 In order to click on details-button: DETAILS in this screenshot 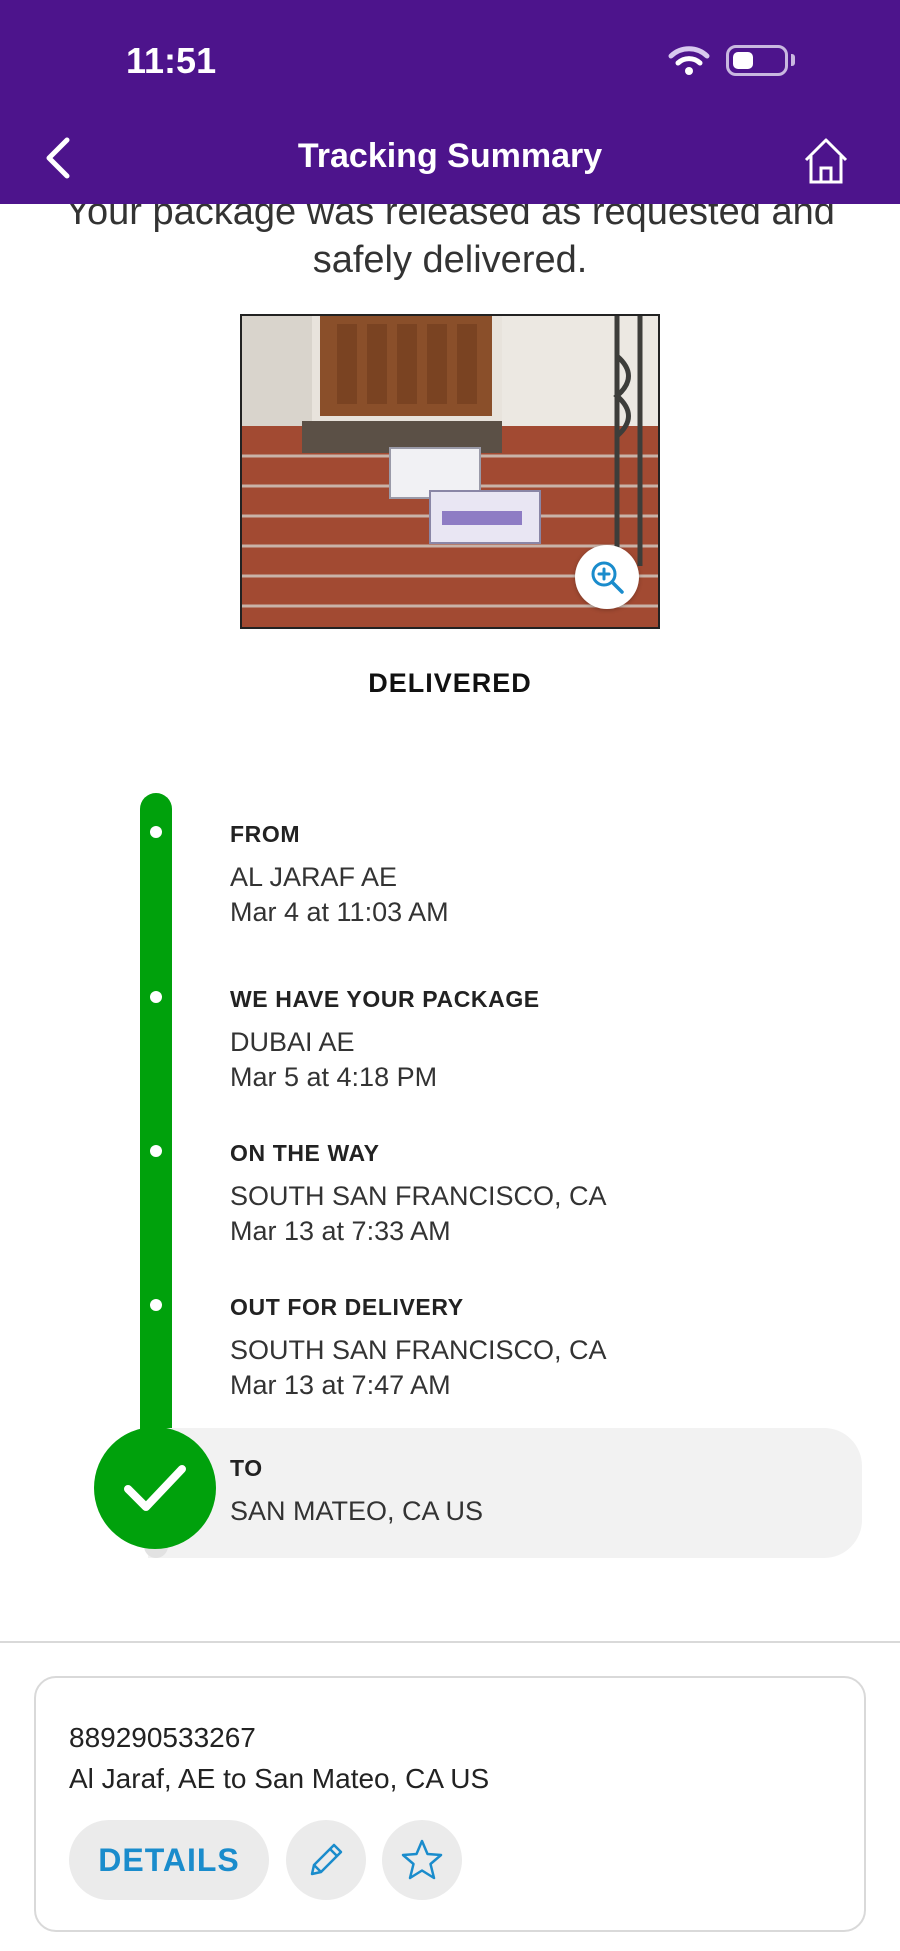, I will do `click(169, 1860)`.